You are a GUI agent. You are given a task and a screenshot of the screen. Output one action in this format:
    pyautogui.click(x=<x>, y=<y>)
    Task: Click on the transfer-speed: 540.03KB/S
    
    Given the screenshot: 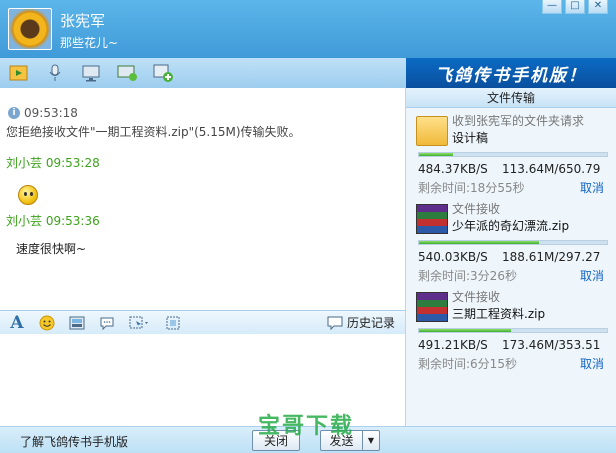 What is the action you would take?
    pyautogui.click(x=453, y=257)
    